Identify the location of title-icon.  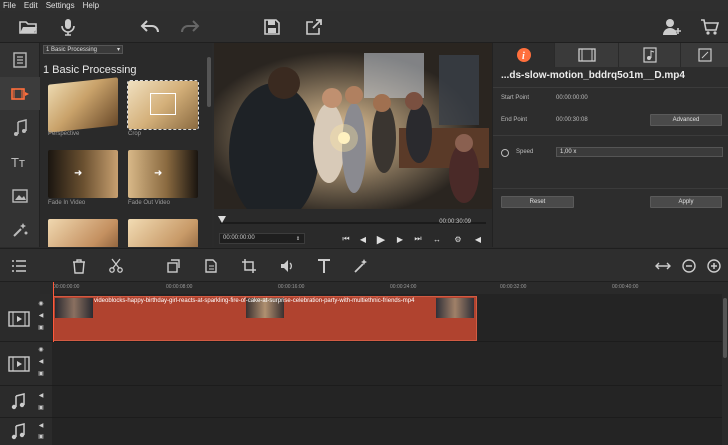
(324, 266).